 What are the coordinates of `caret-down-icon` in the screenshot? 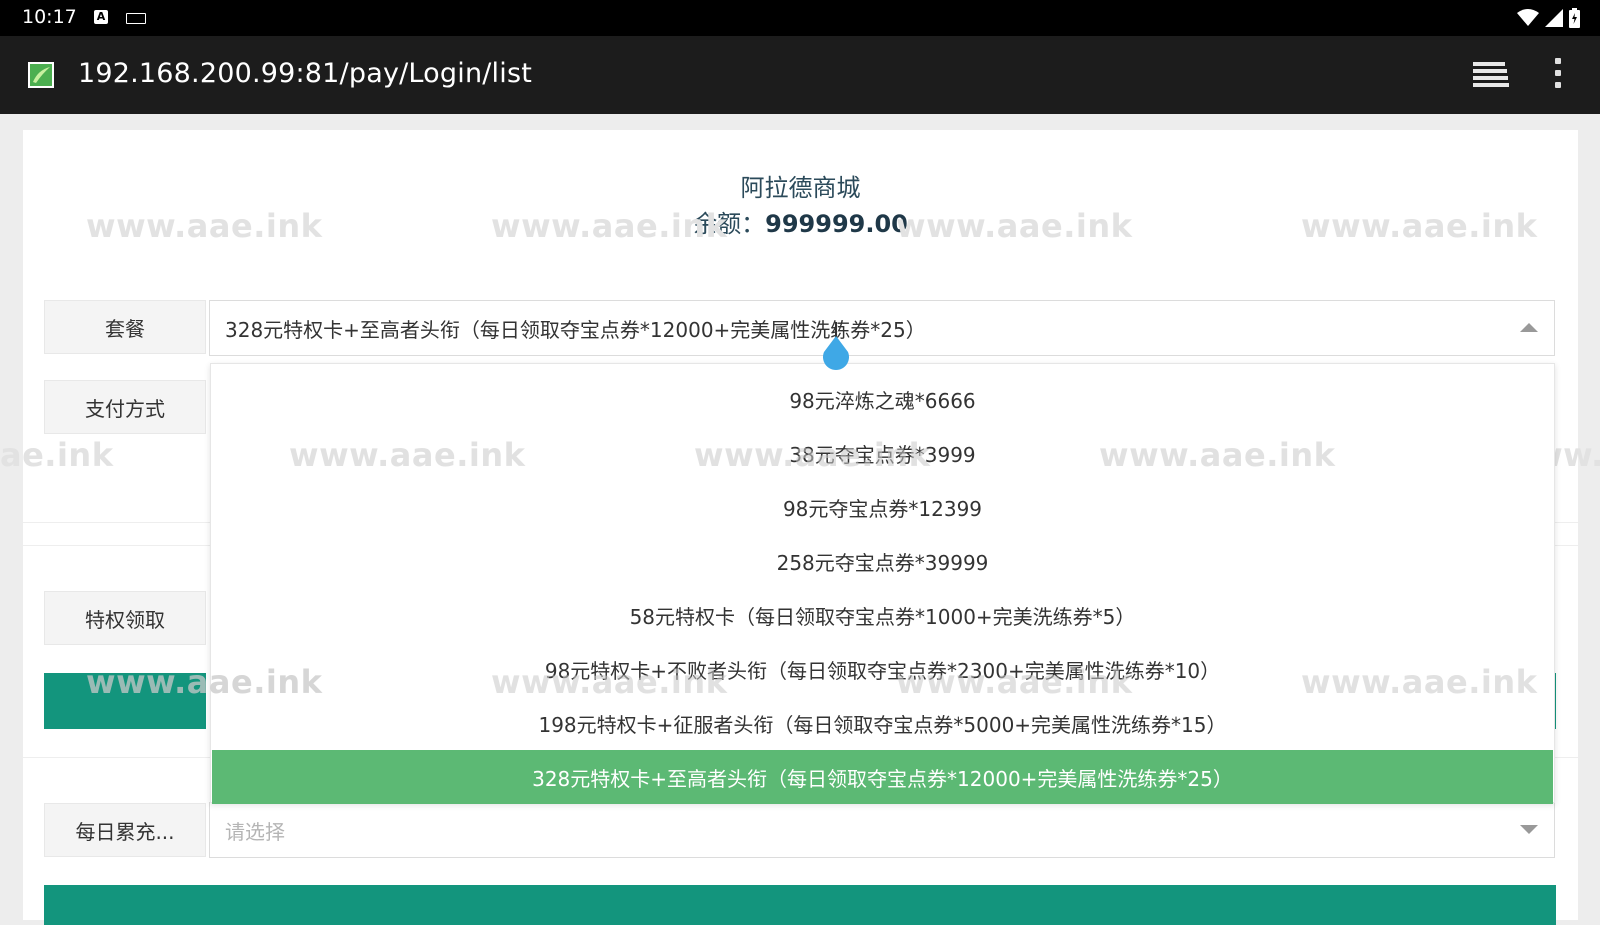 It's located at (1529, 829).